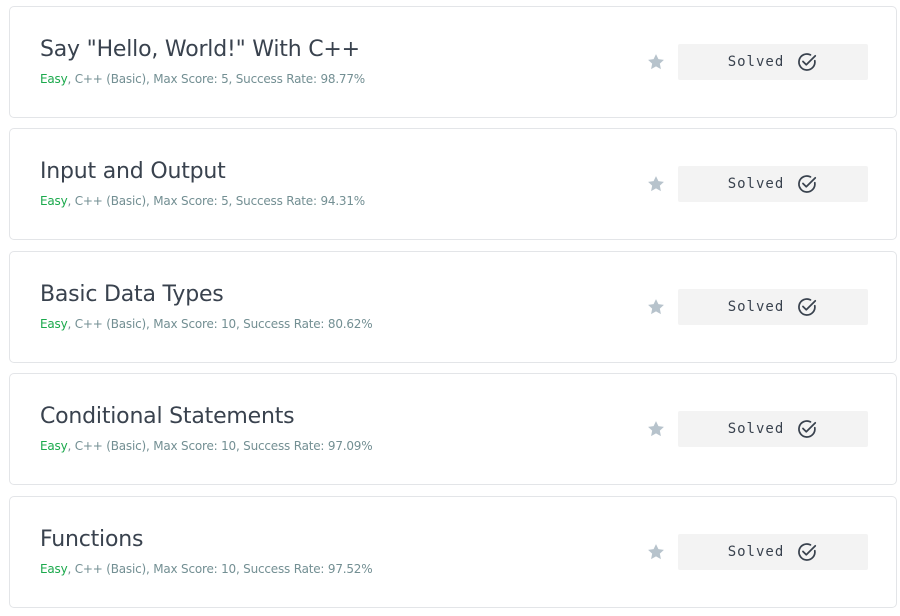  What do you see at coordinates (200, 49) in the screenshot?
I see `challenge-title: Say "Hello, World!" With C++` at bounding box center [200, 49].